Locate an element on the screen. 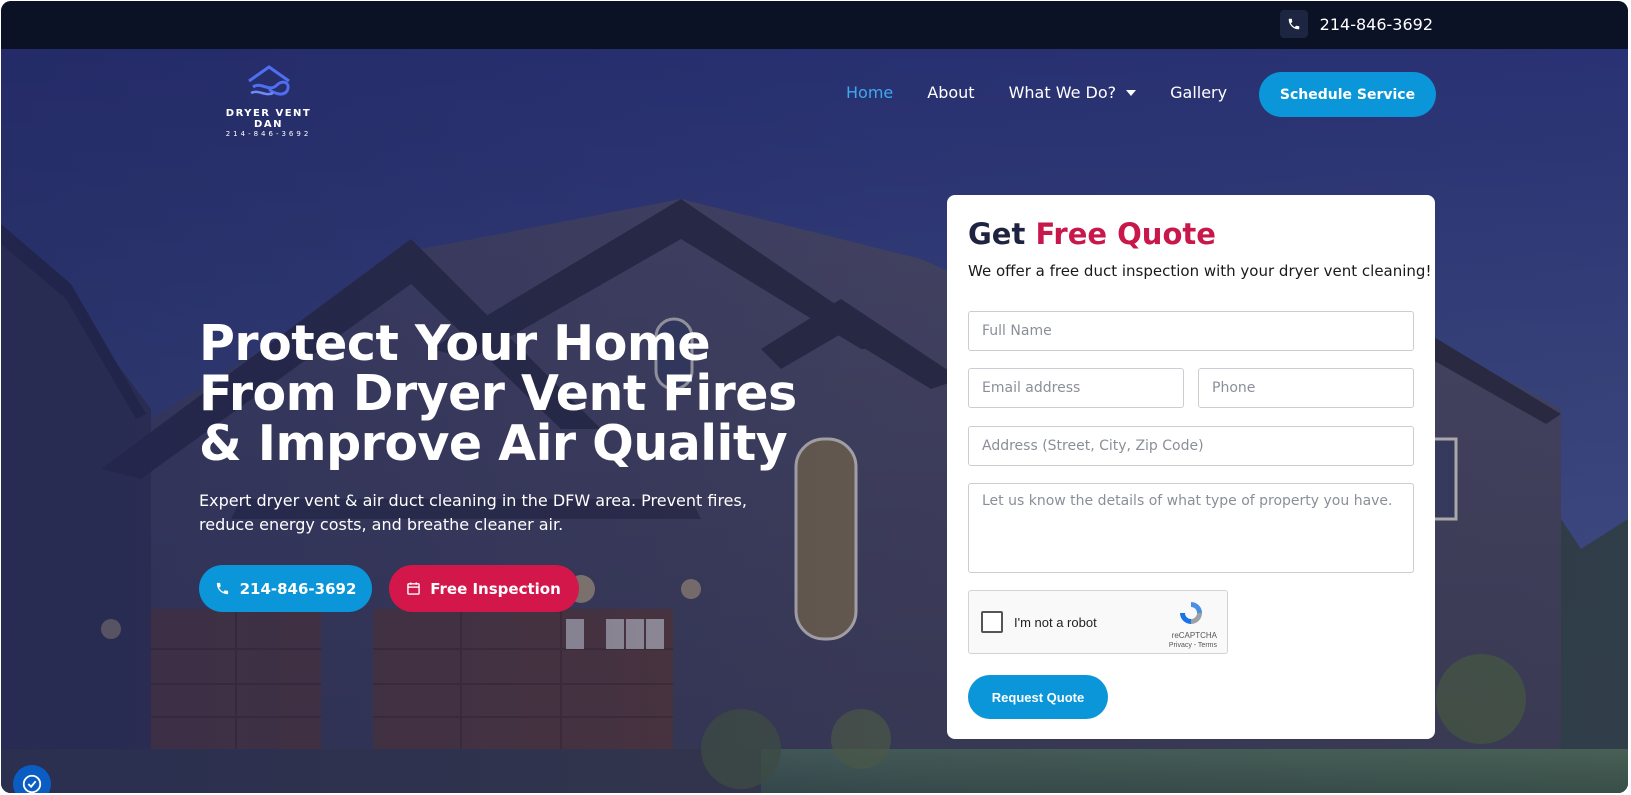 The image size is (1631, 795). nav-item-what-we-do: What We Do? is located at coordinates (1073, 92).